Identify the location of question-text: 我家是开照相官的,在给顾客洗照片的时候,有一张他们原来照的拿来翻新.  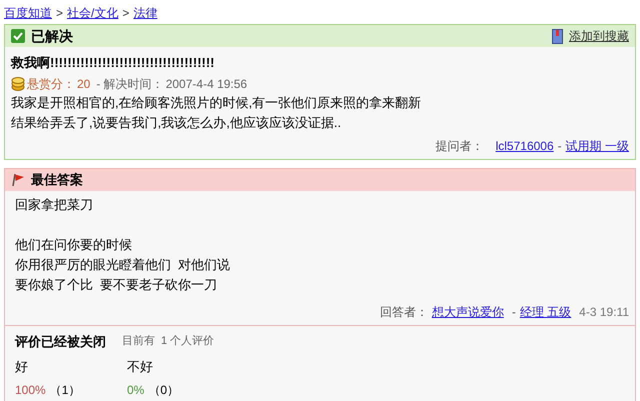
(216, 103).